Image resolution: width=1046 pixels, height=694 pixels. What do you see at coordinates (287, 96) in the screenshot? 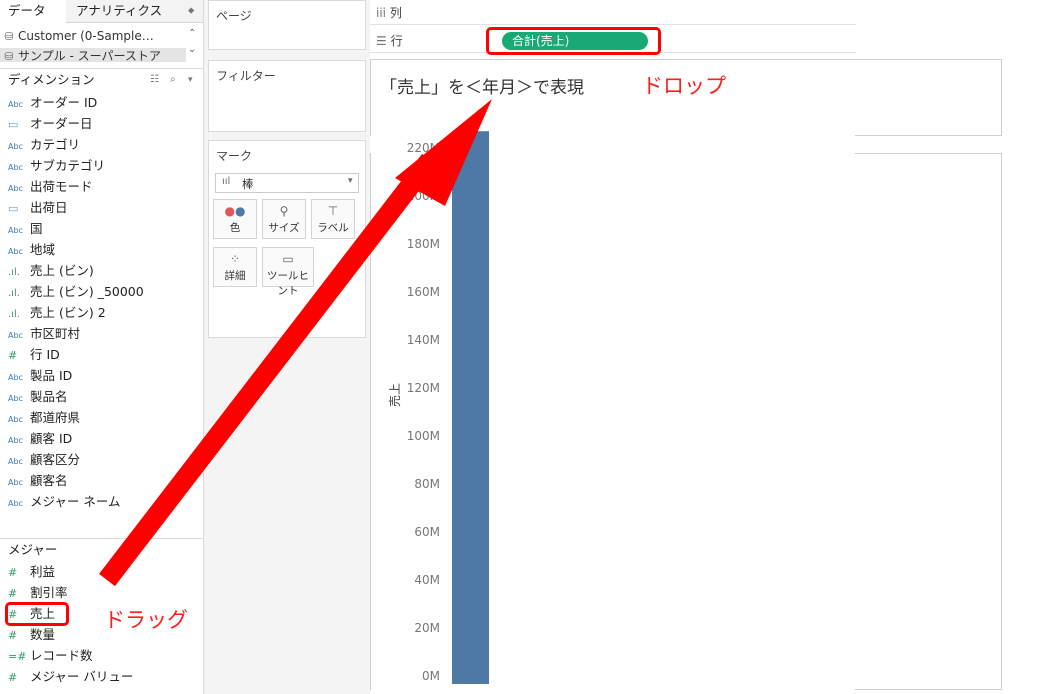
I see `filters-card: フィルター` at bounding box center [287, 96].